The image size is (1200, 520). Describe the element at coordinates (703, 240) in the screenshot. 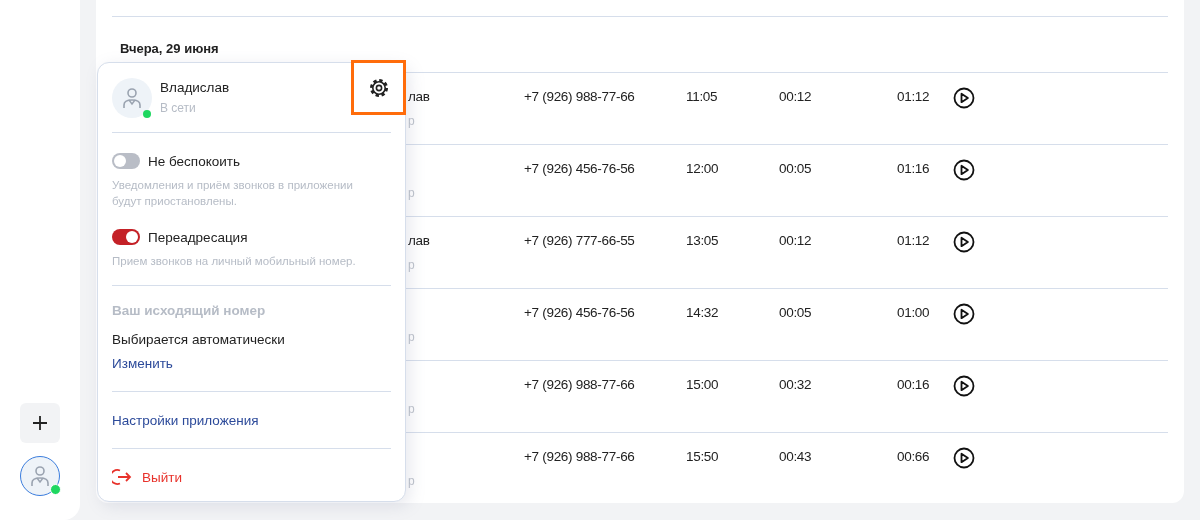

I see `call-time: 13:05` at that location.